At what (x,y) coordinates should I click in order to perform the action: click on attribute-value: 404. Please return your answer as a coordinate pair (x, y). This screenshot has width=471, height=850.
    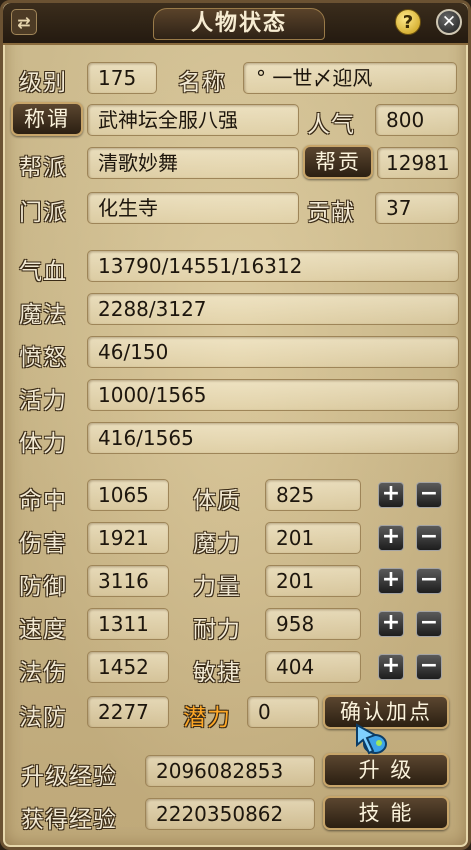
    Looking at the image, I should click on (313, 667).